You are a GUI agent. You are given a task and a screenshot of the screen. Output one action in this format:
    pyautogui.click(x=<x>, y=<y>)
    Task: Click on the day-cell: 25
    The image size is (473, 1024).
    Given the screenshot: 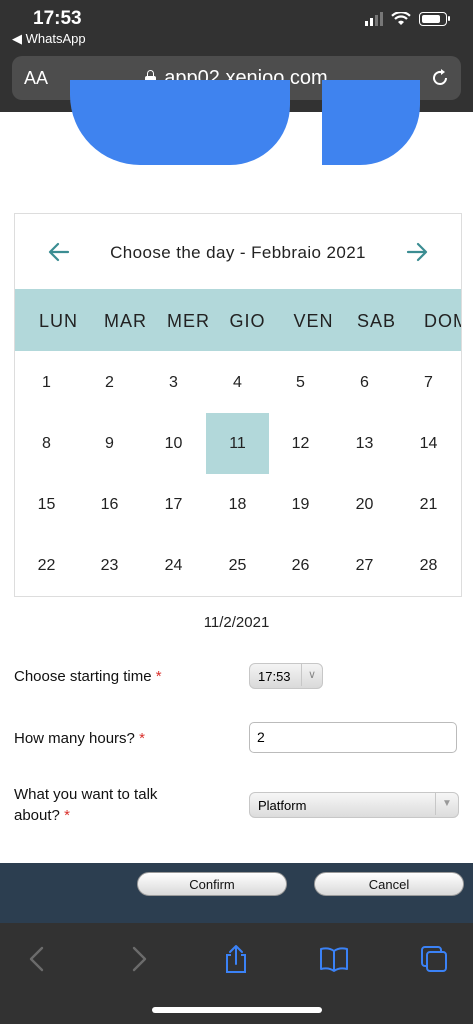 What is the action you would take?
    pyautogui.click(x=237, y=565)
    